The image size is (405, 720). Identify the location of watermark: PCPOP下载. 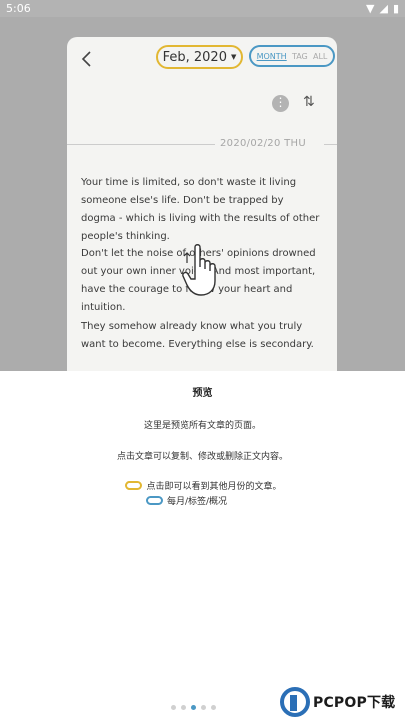
(342, 702).